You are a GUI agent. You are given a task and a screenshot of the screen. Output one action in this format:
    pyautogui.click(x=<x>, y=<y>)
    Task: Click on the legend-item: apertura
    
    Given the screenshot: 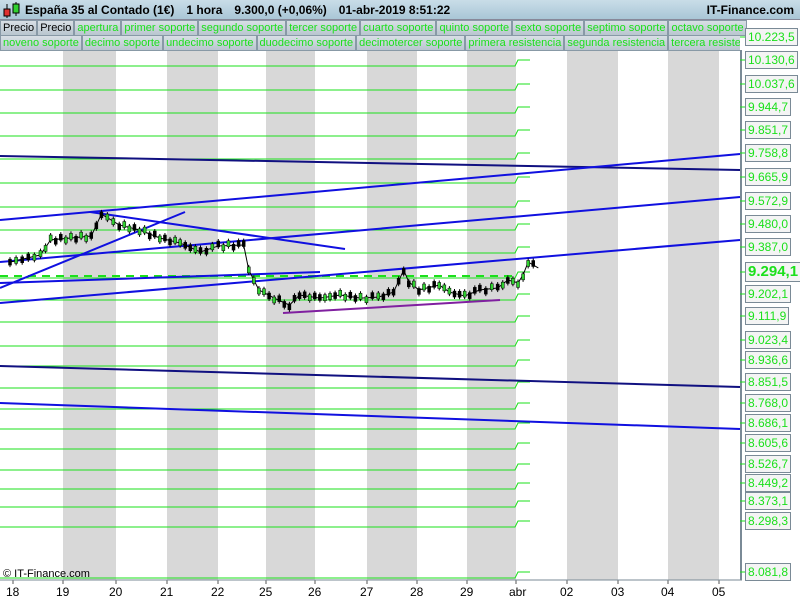 What is the action you would take?
    pyautogui.click(x=98, y=28)
    